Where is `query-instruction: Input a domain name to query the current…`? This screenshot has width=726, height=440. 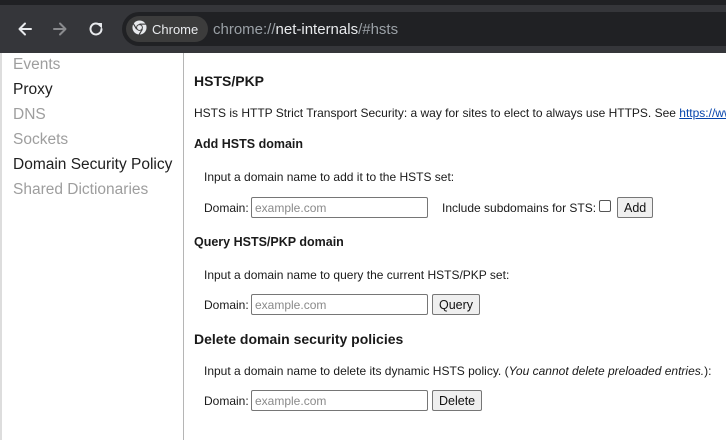
query-instruction: Input a domain name to query the current… is located at coordinates (357, 275).